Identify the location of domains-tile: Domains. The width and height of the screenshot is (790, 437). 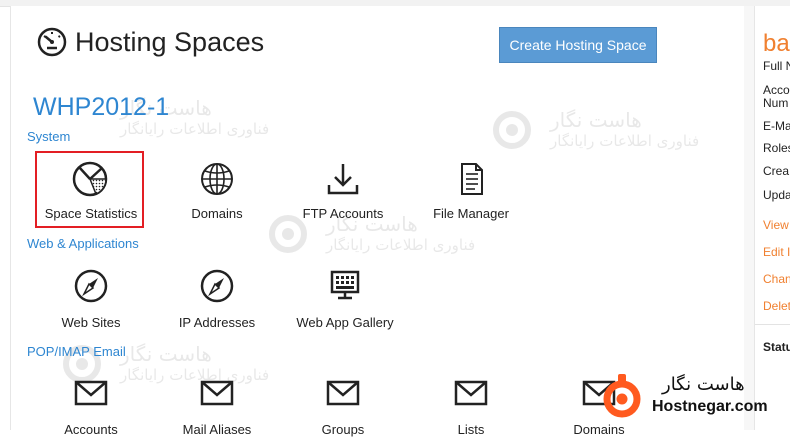
(217, 189).